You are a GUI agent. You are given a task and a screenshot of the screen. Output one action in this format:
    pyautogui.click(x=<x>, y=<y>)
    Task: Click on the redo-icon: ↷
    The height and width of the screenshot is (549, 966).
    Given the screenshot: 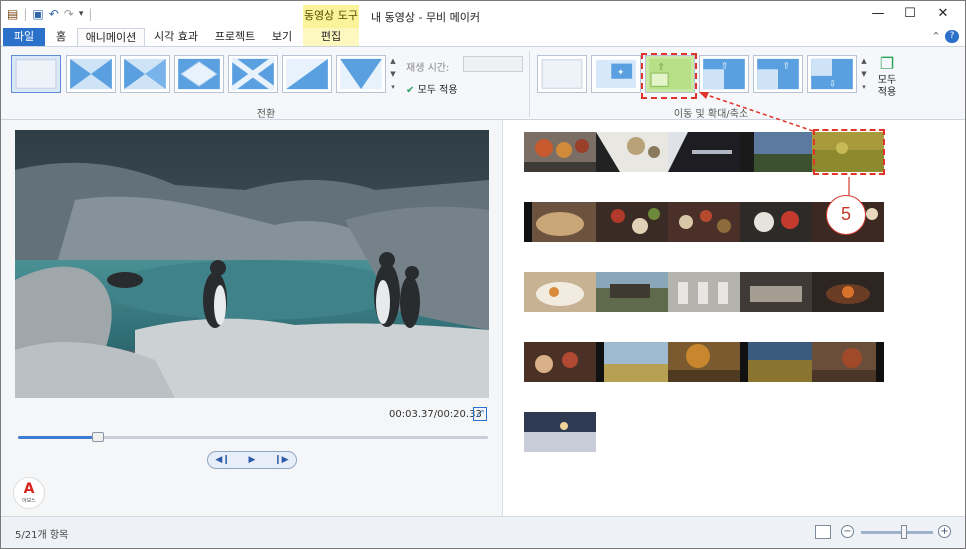 What is the action you would take?
    pyautogui.click(x=69, y=14)
    